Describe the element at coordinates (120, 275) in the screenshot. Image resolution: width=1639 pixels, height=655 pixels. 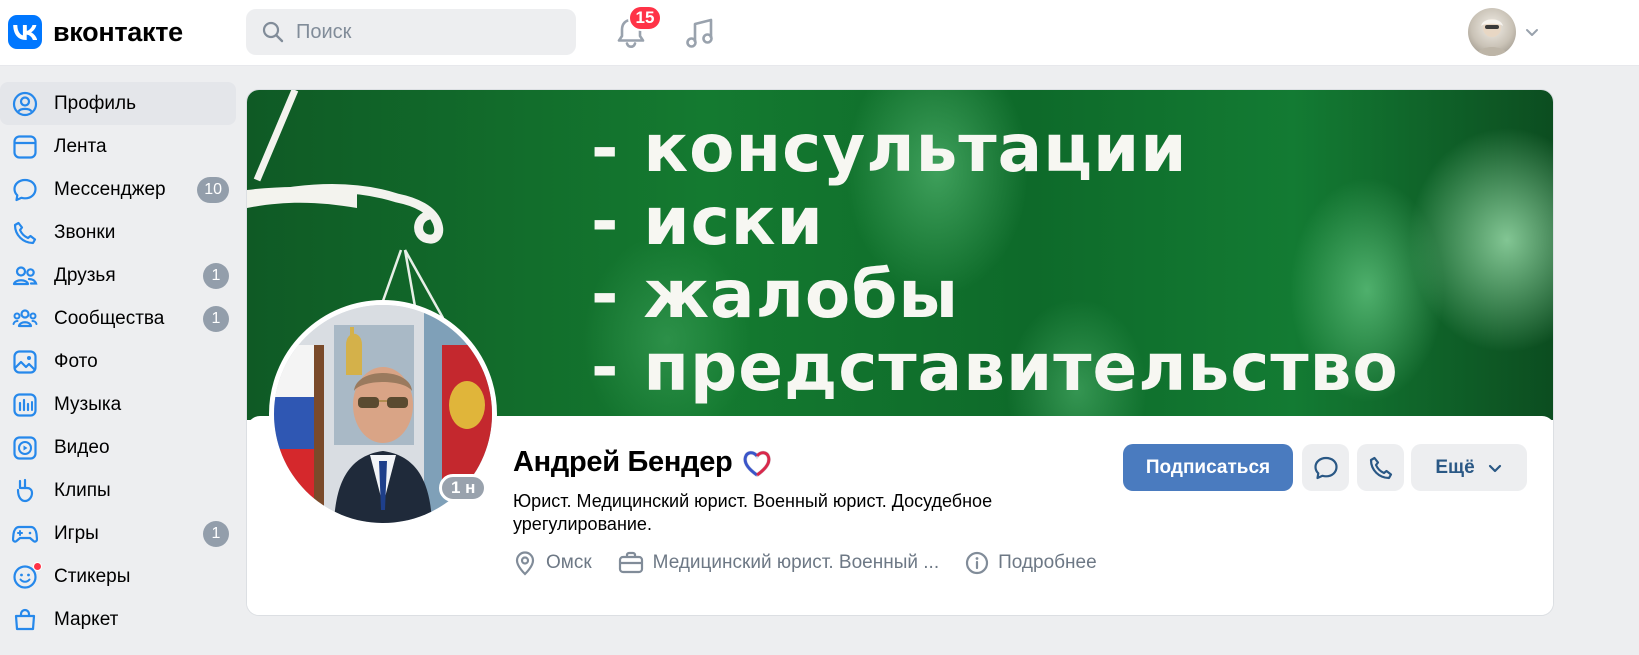
I see `sidebar-item-friends: Друзья 1` at that location.